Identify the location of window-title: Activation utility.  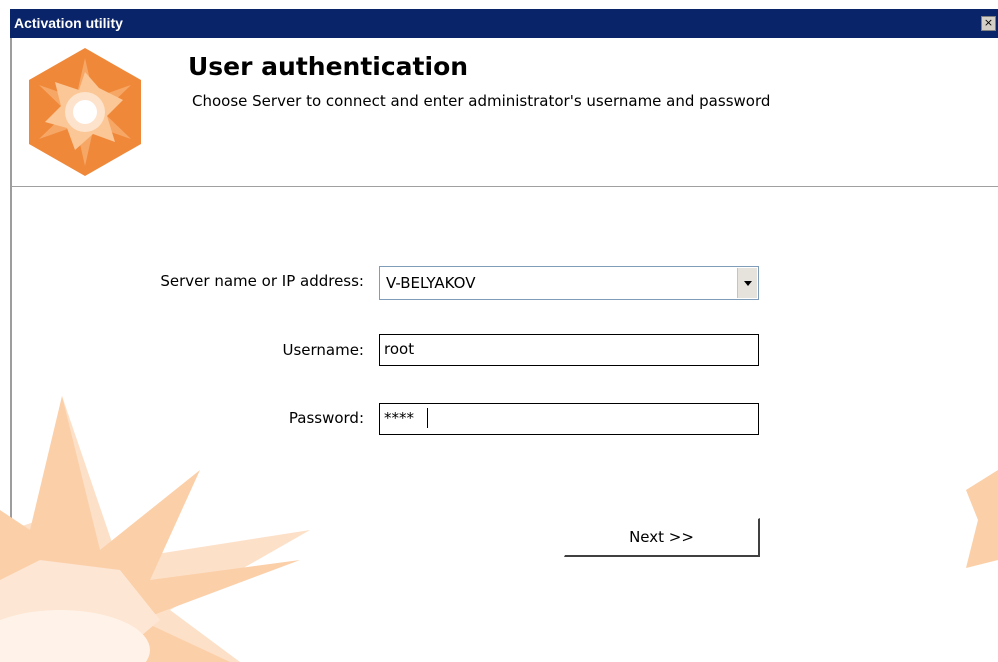
(68, 23).